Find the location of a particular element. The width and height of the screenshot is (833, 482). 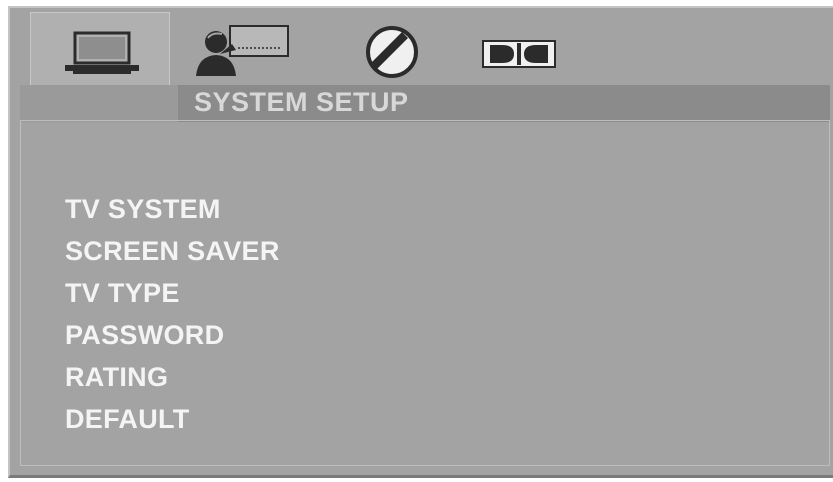

tab-dolby is located at coordinates (528, 50).